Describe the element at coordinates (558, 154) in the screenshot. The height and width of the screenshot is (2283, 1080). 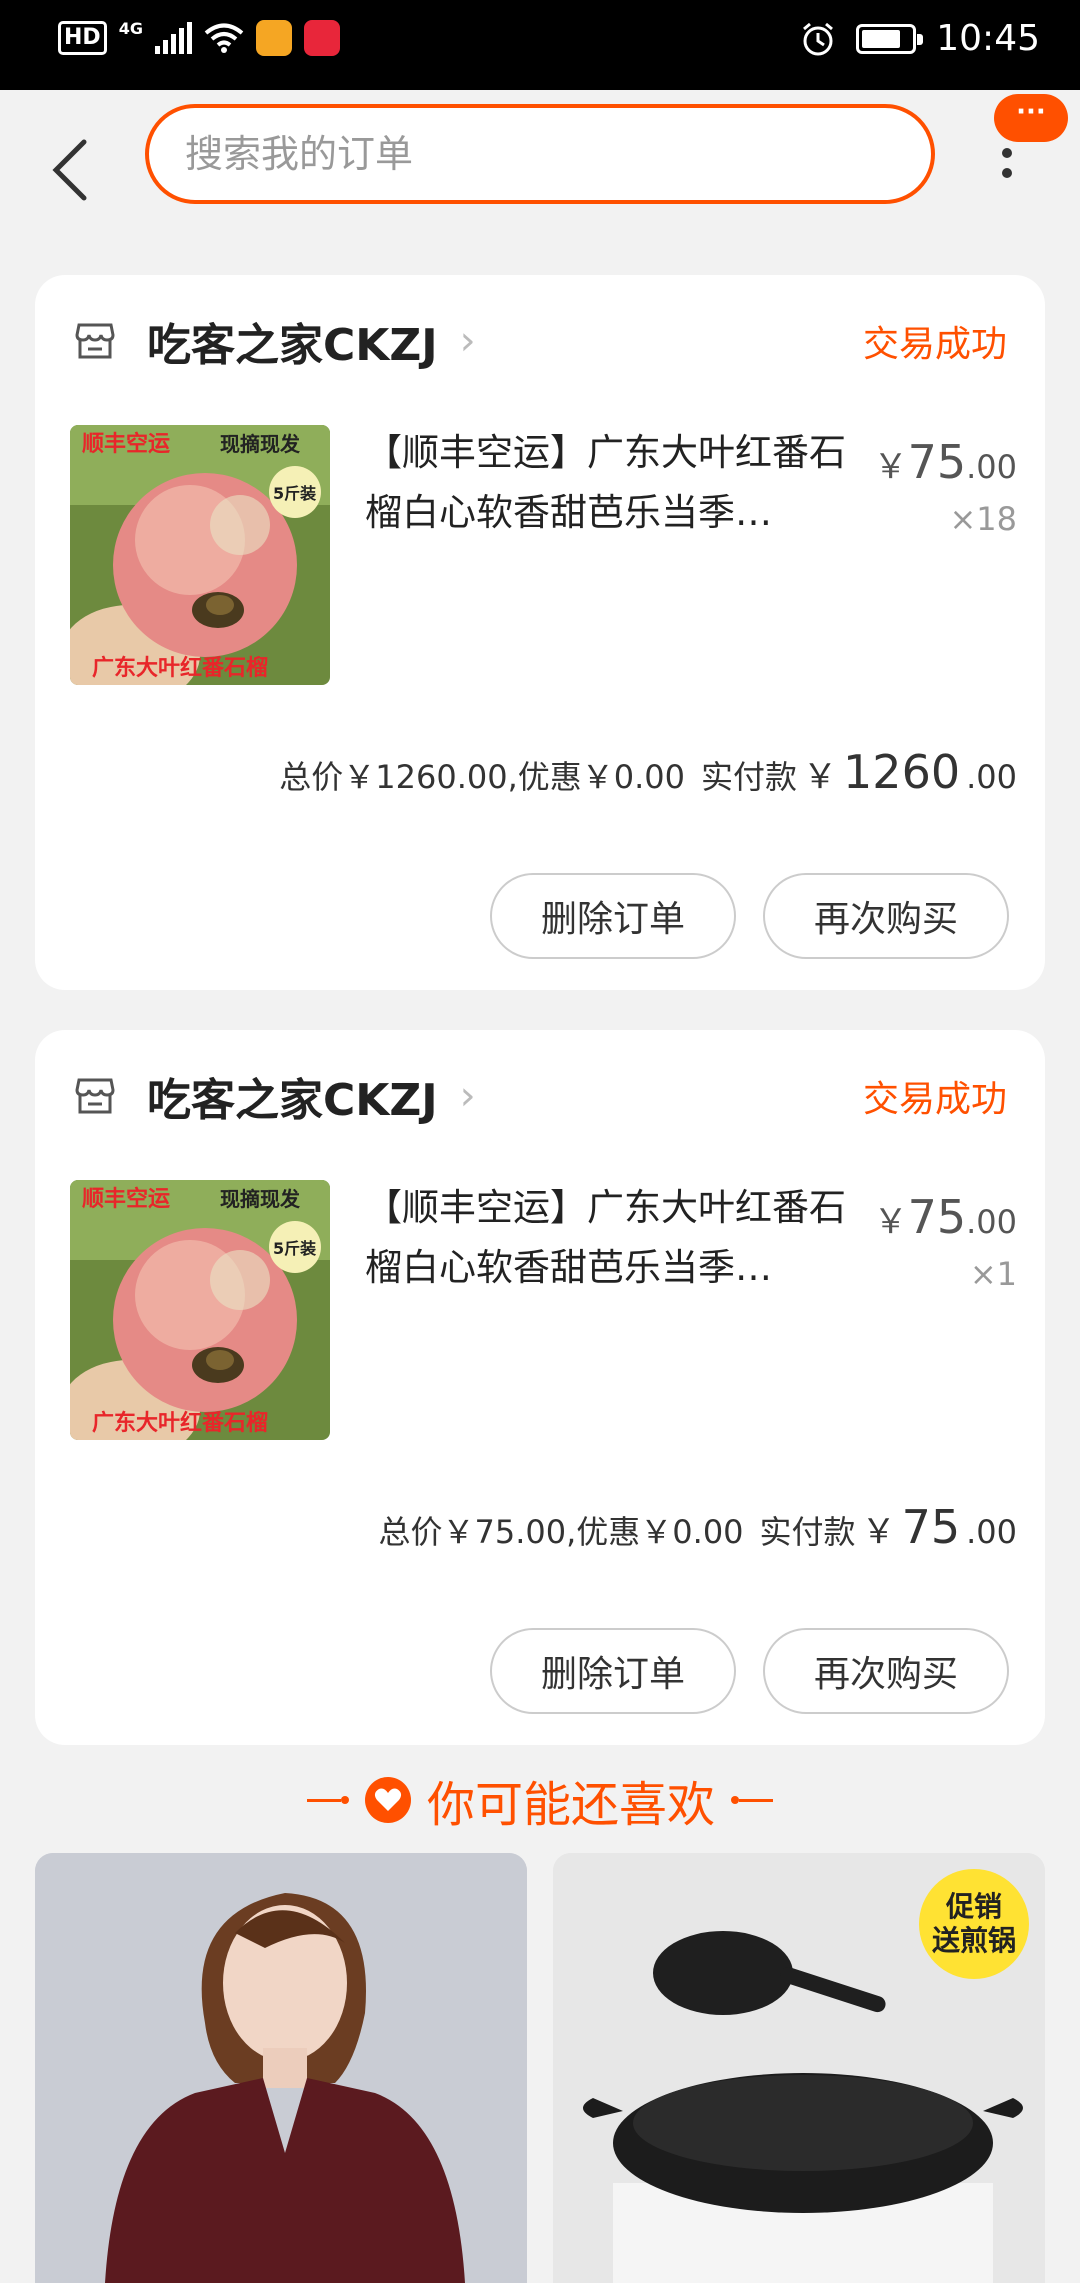
I see `search-input` at that location.